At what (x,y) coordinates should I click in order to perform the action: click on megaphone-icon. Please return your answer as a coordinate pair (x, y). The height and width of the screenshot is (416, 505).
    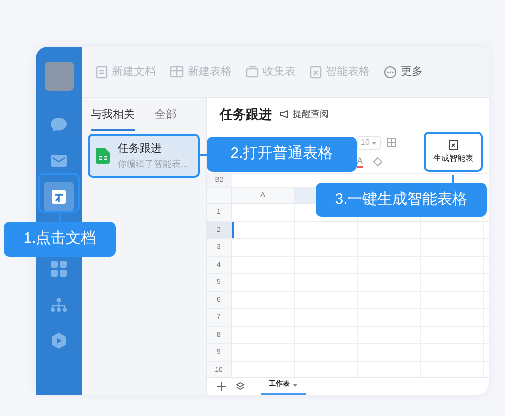
    Looking at the image, I should click on (285, 114).